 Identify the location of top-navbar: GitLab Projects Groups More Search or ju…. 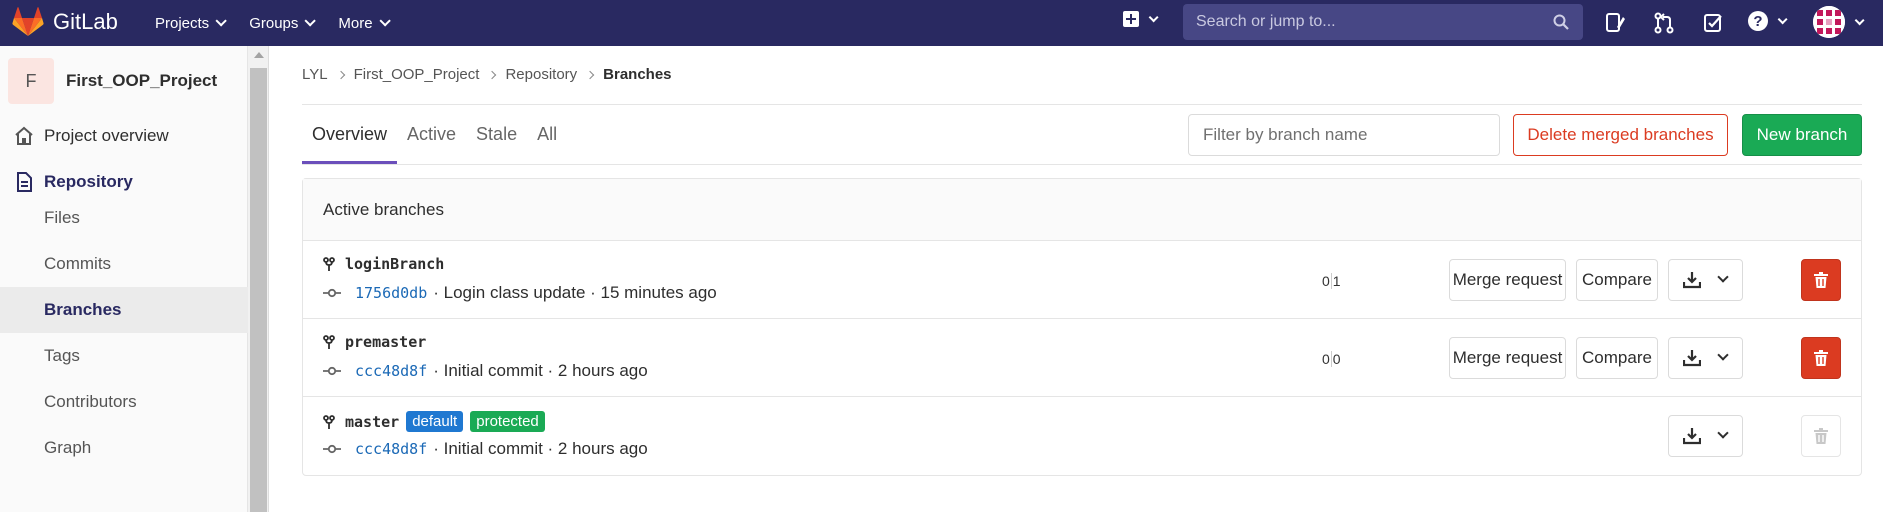
(941, 23).